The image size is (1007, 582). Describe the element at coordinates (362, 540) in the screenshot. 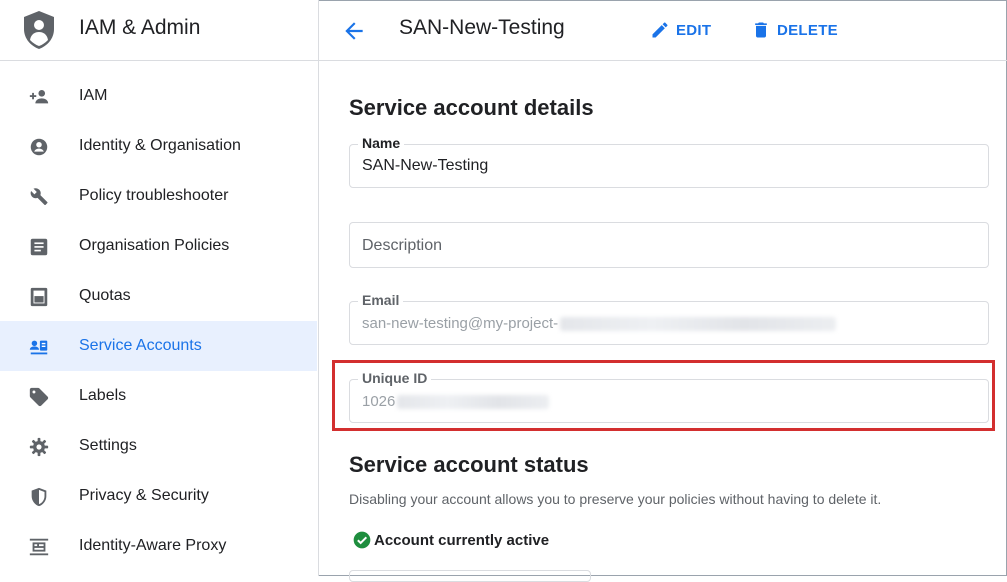

I see `check-circle-icon` at that location.